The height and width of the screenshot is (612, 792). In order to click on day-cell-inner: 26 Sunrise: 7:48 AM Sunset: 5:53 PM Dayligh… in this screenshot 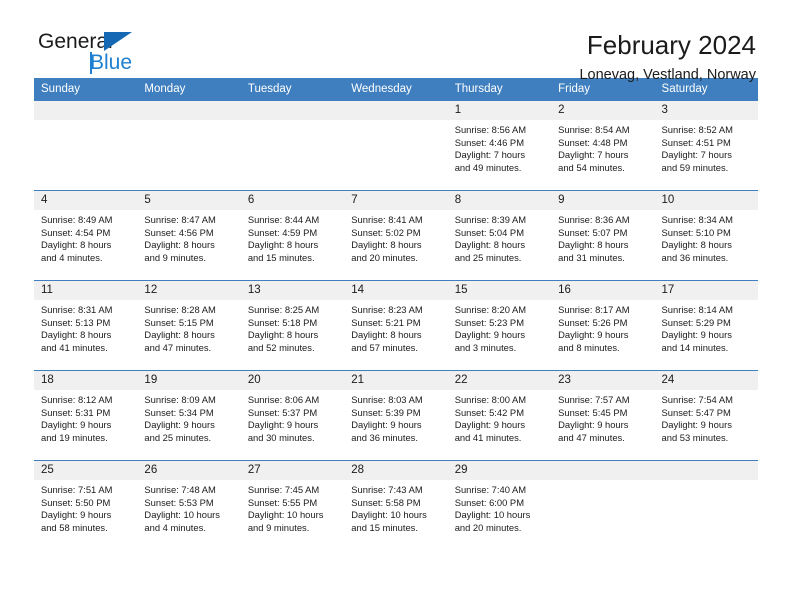, I will do `click(189, 505)`.